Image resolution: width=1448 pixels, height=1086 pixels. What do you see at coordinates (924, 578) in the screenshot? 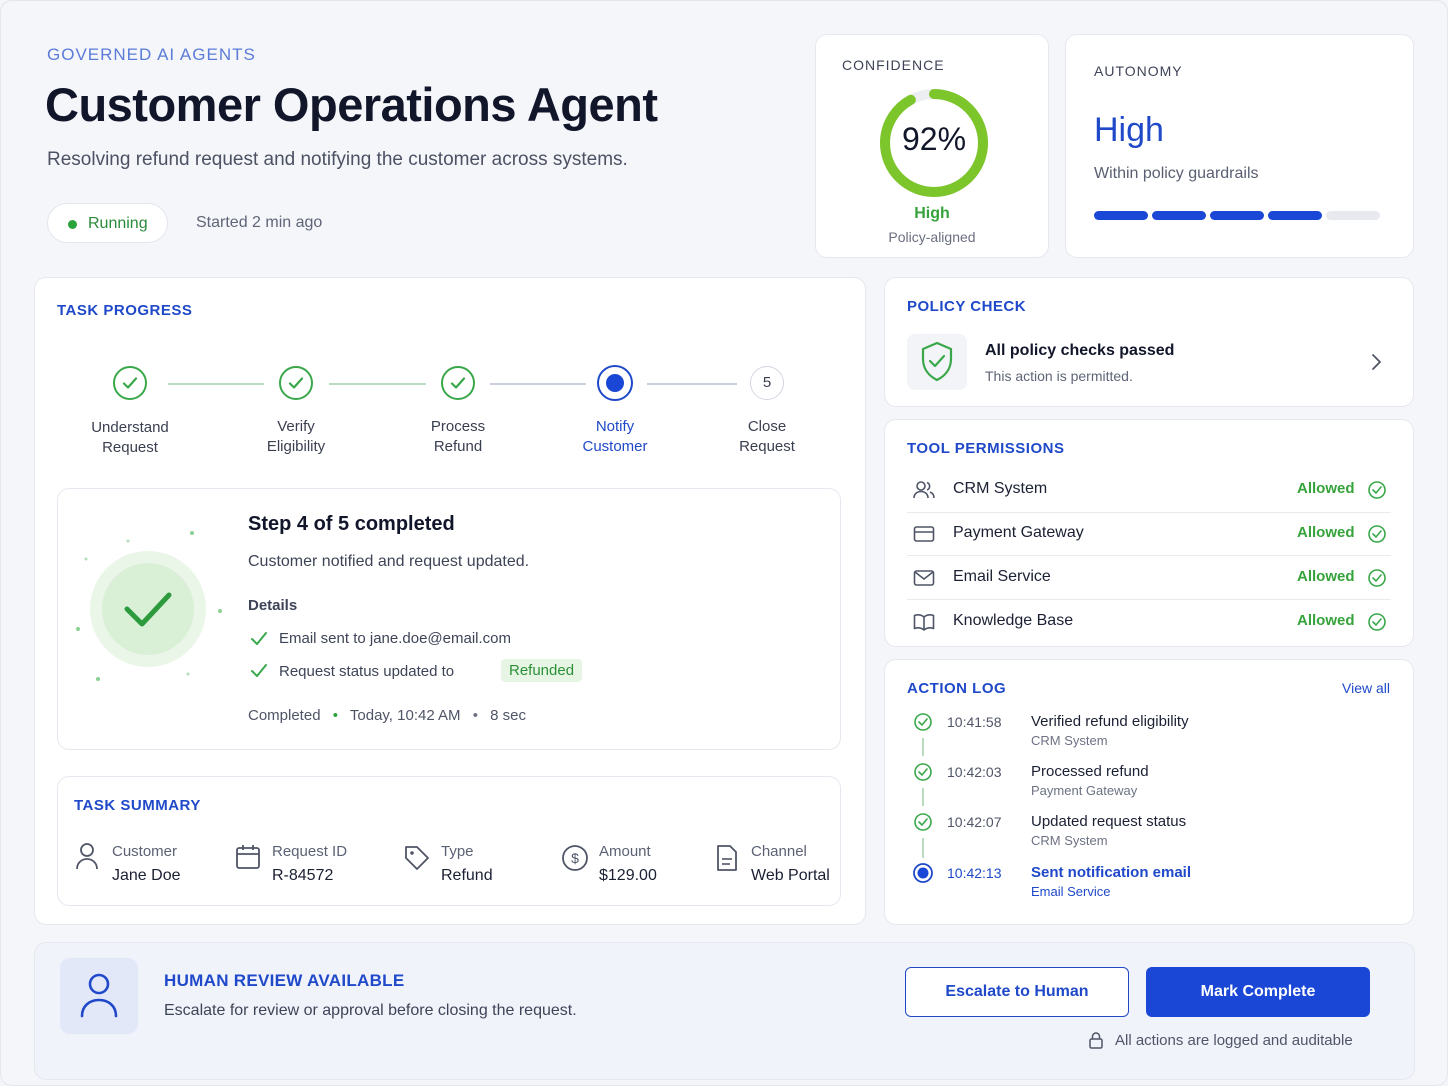
I see `mail-icon` at bounding box center [924, 578].